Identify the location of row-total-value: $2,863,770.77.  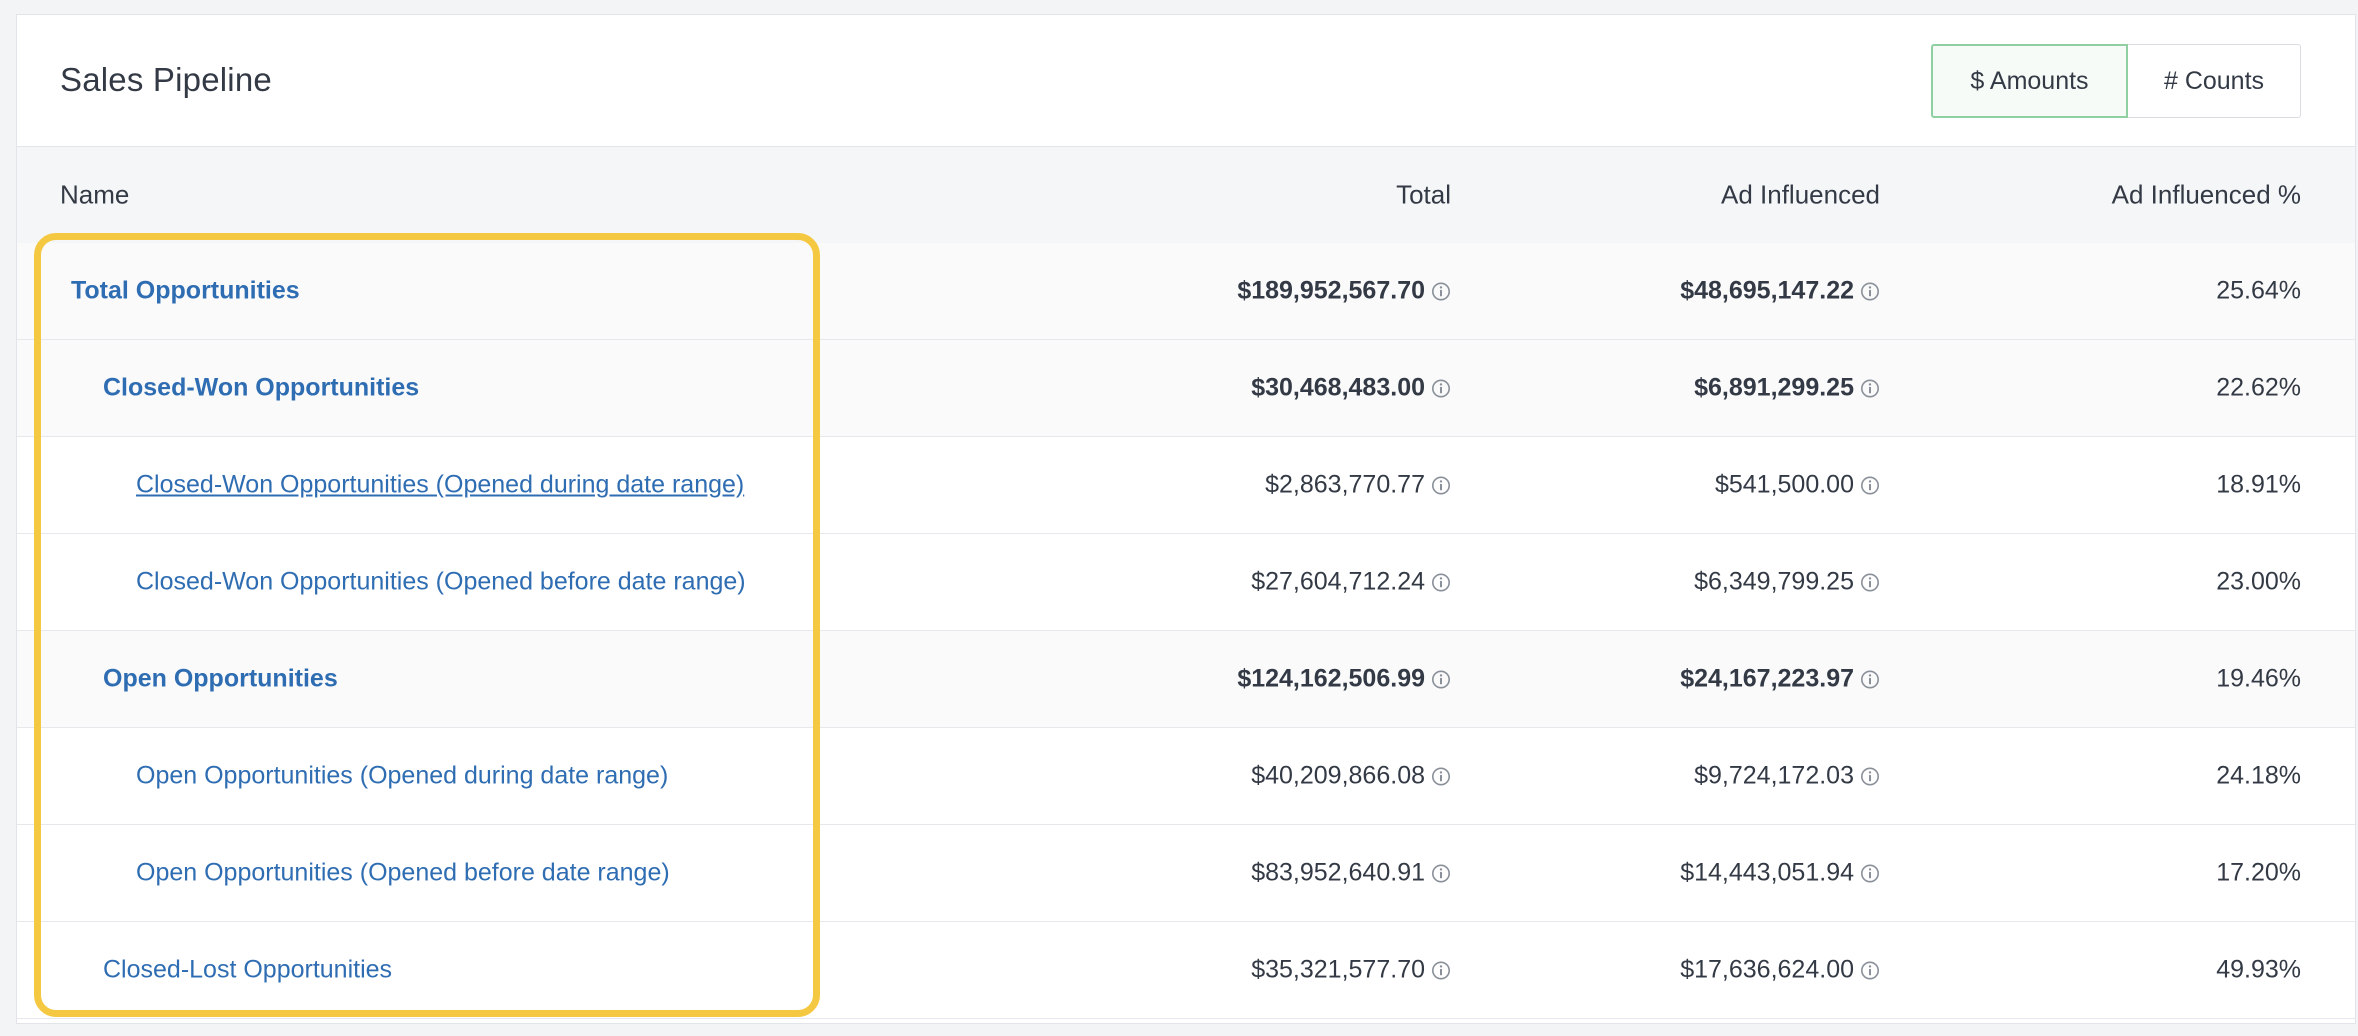
(1345, 484).